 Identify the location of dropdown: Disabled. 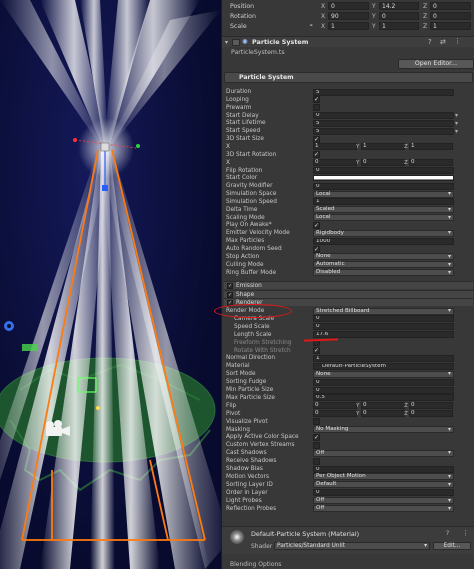
(383, 273).